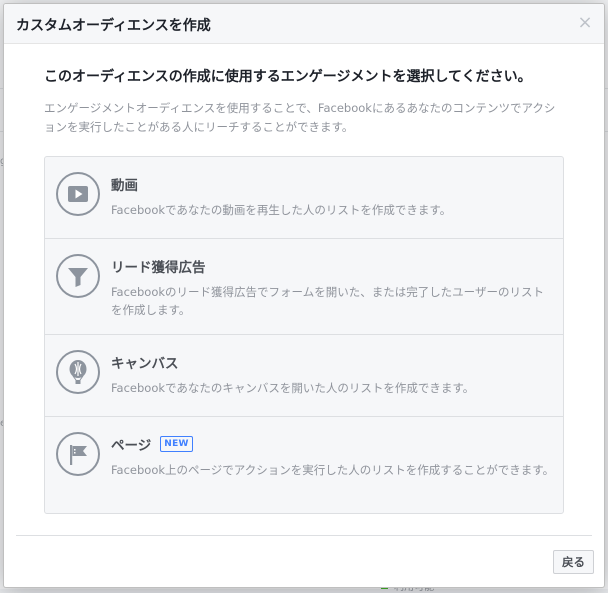 The image size is (608, 593). Describe the element at coordinates (131, 446) in the screenshot. I see `option-title-text: ページ` at that location.